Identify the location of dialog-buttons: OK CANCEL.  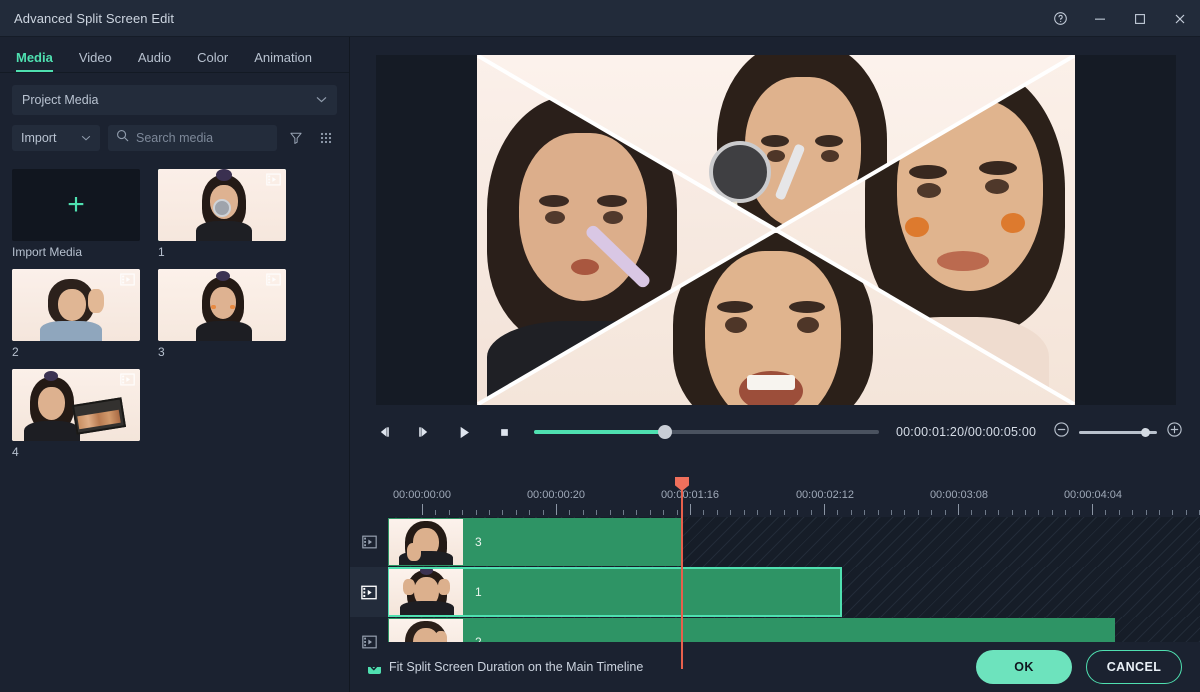
(1079, 667).